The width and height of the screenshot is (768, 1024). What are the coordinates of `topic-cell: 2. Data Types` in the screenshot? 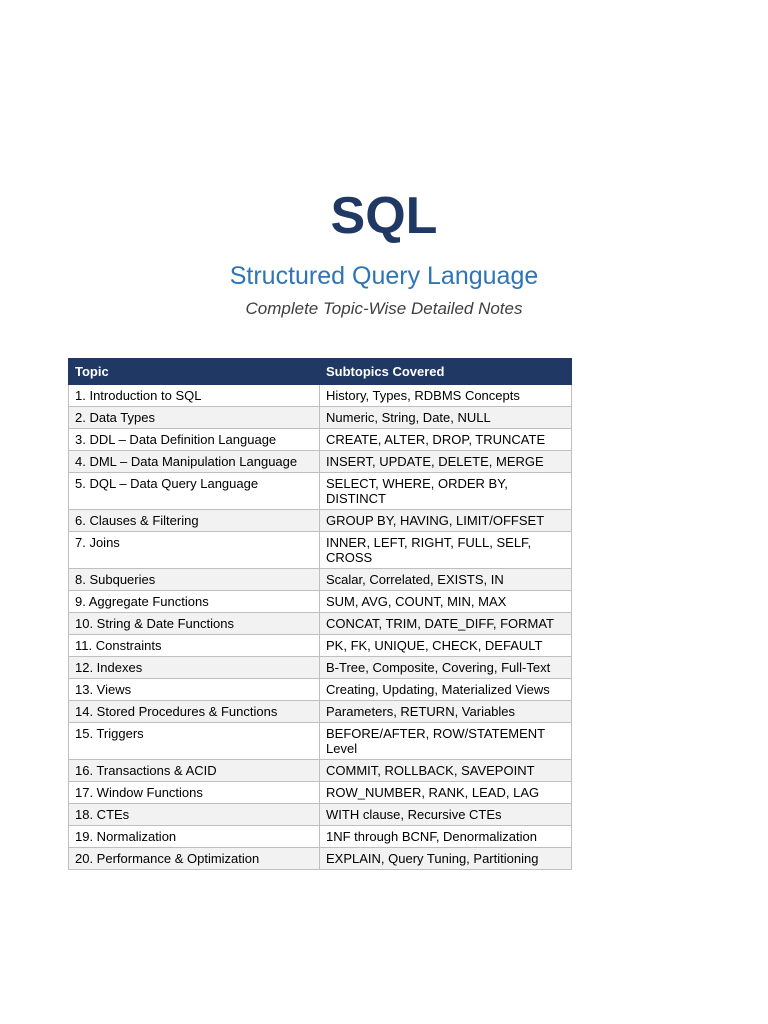 It's located at (194, 417).